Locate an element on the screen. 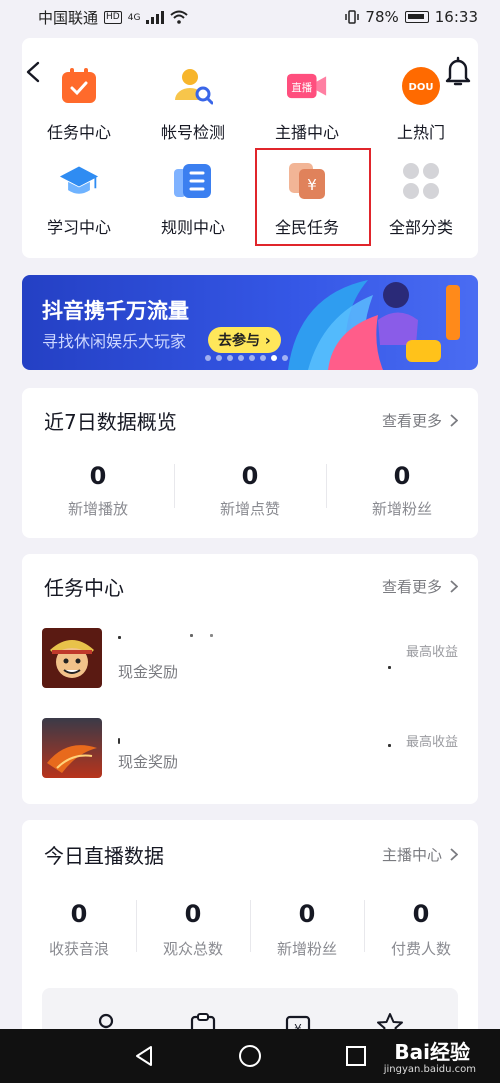  stat-label: 观众总数 is located at coordinates (192, 949).